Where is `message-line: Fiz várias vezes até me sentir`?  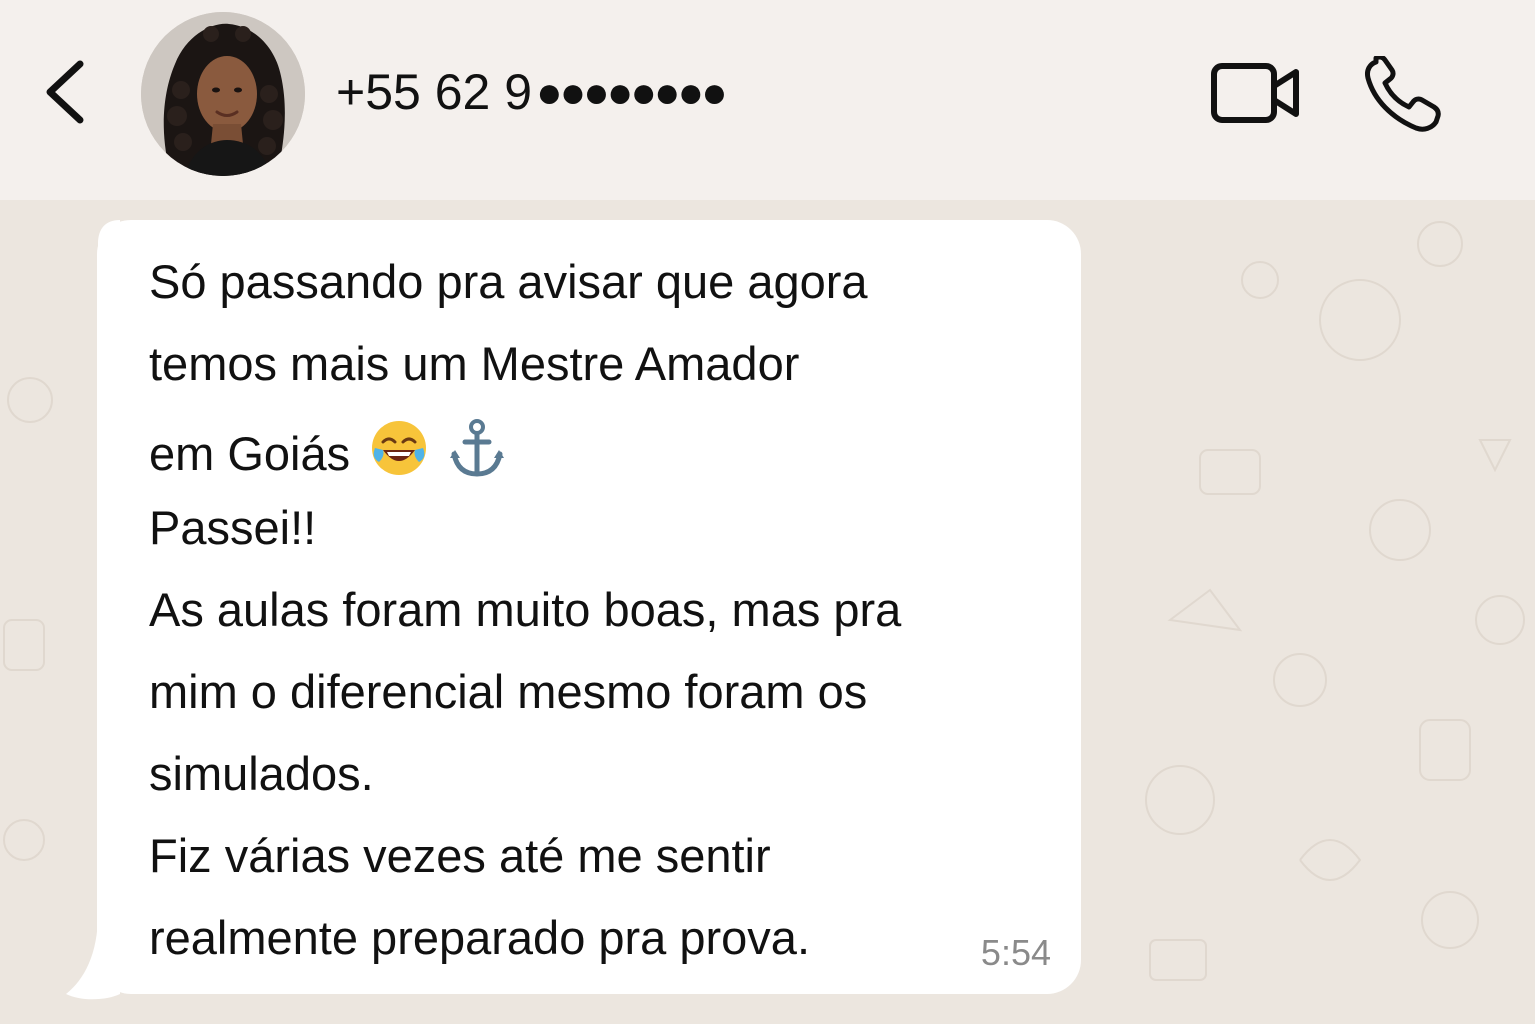
message-line: Fiz várias vezes até me sentir is located at coordinates (460, 855).